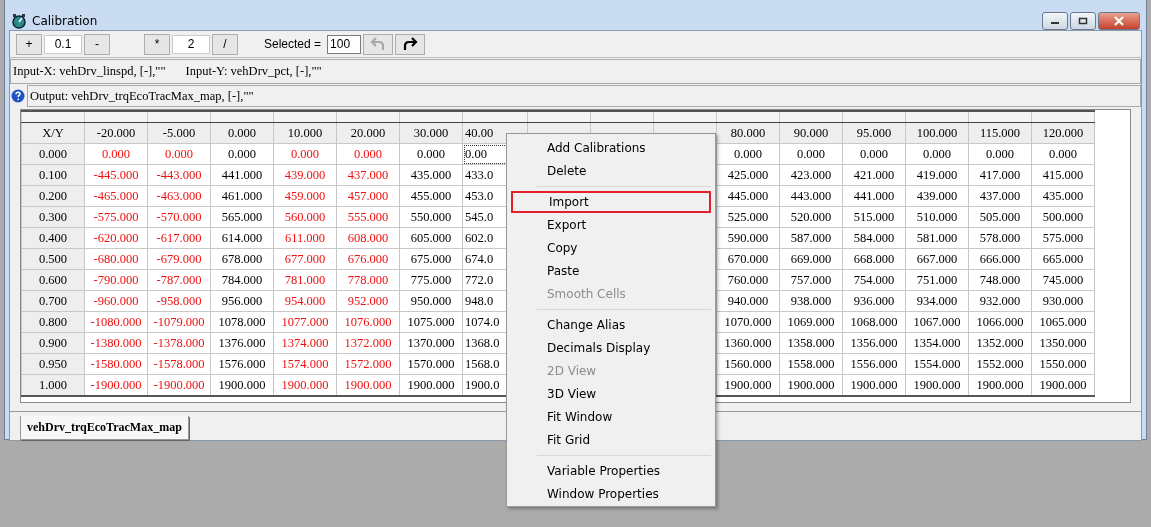 The image size is (1151, 527). I want to click on help-icon, so click(18, 96).